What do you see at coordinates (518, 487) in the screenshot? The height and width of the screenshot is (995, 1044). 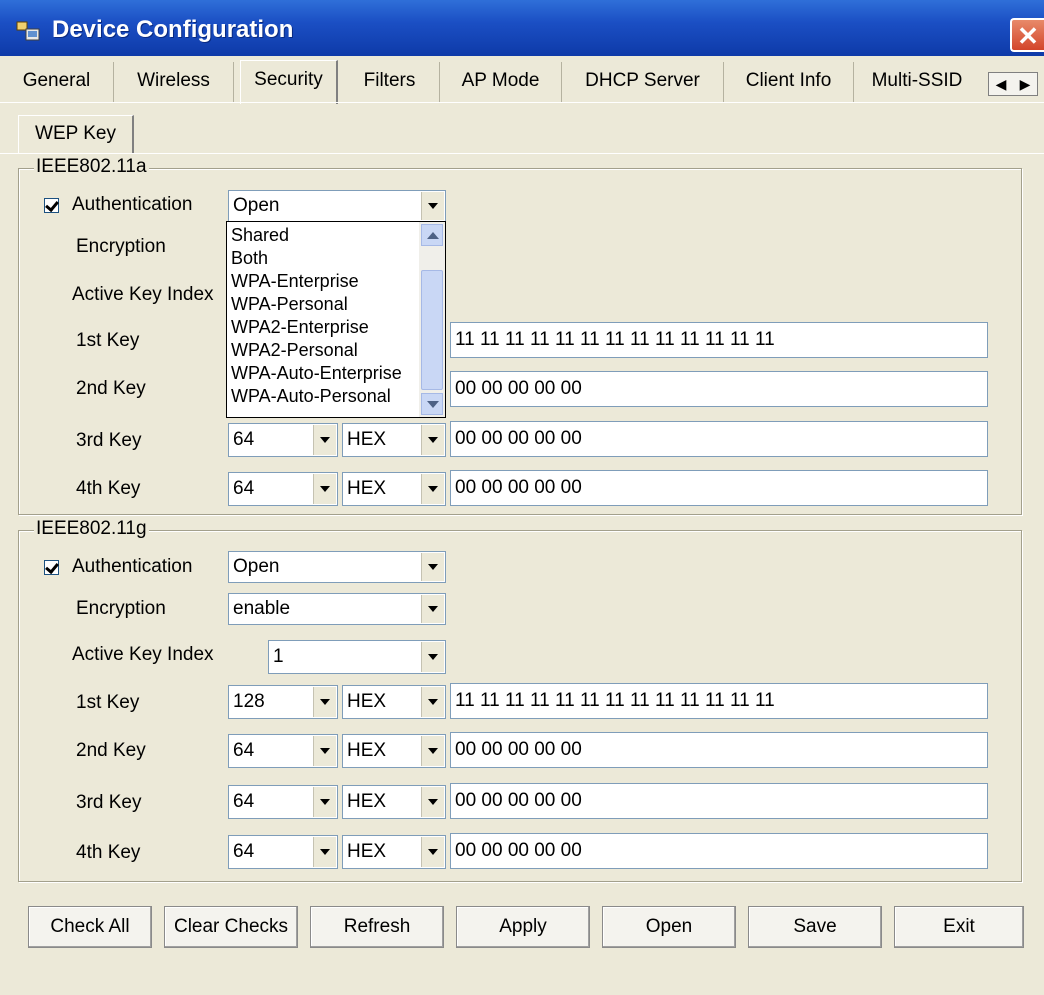 I see `group-a-key4-value: 00 00 00 00 00` at bounding box center [518, 487].